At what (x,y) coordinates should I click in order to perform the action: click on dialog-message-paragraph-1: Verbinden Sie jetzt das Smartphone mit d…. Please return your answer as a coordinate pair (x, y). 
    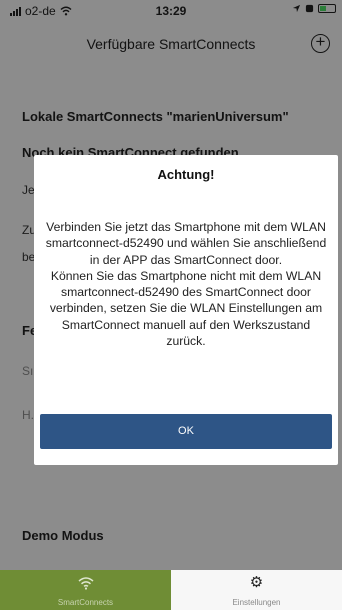
    Looking at the image, I should click on (186, 243).